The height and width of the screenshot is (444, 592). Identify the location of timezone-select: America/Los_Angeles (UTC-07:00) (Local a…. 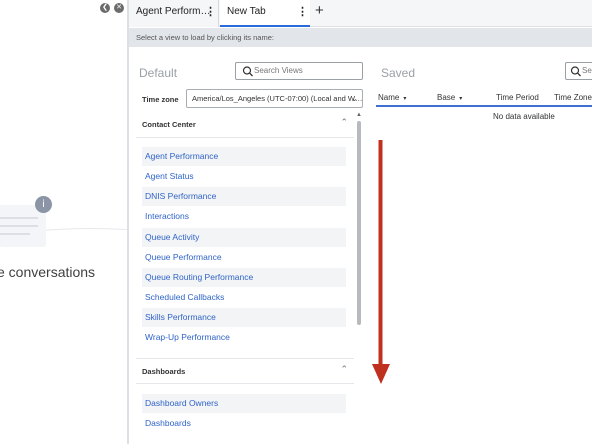
(274, 98).